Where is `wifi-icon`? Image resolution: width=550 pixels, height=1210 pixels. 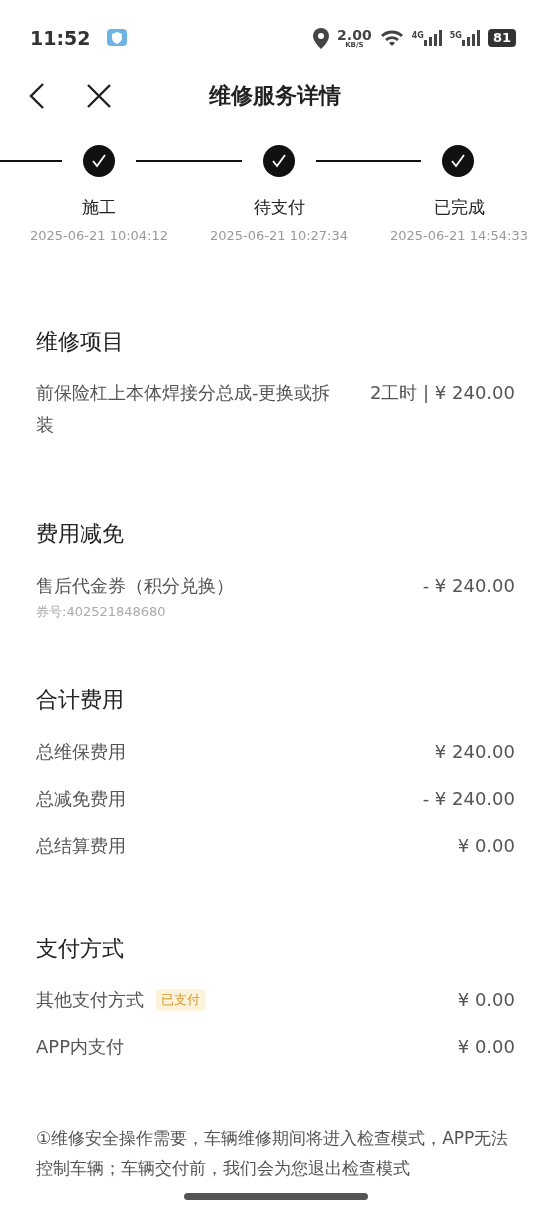
wifi-icon is located at coordinates (391, 38).